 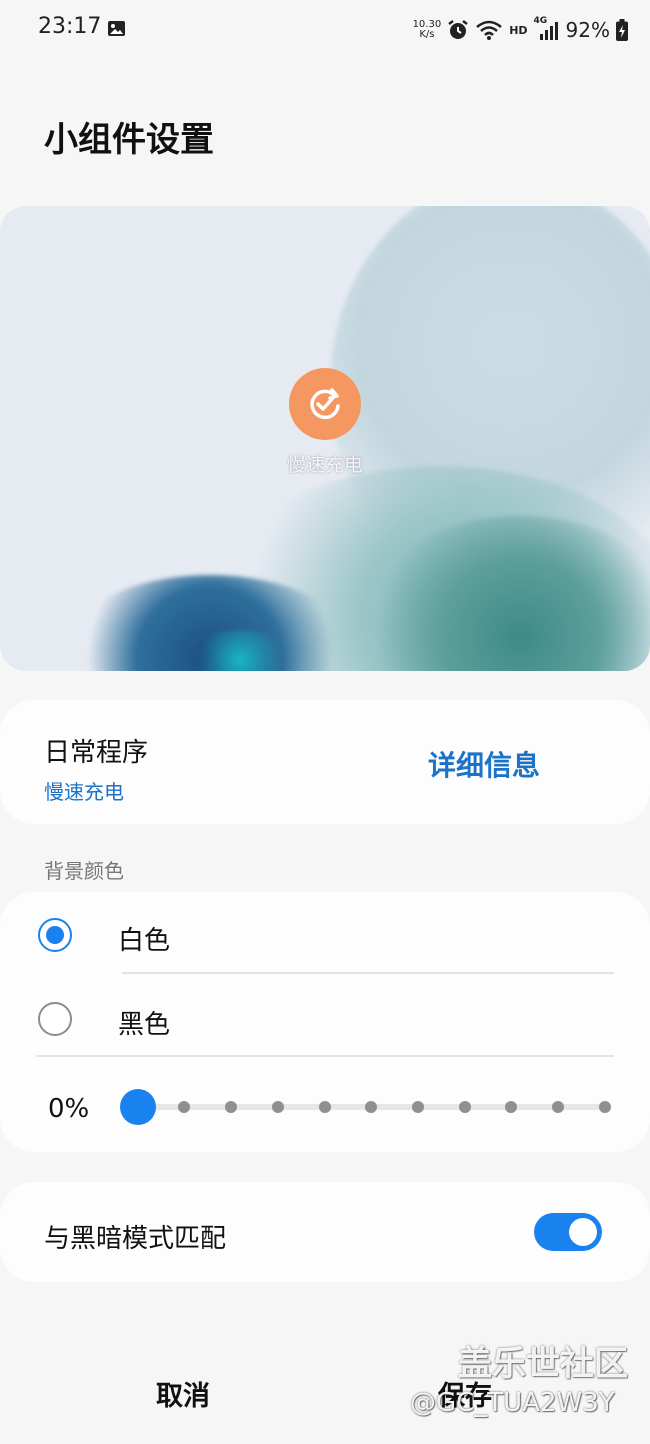 I want to click on widget-label: 慢速充电, so click(x=324, y=465).